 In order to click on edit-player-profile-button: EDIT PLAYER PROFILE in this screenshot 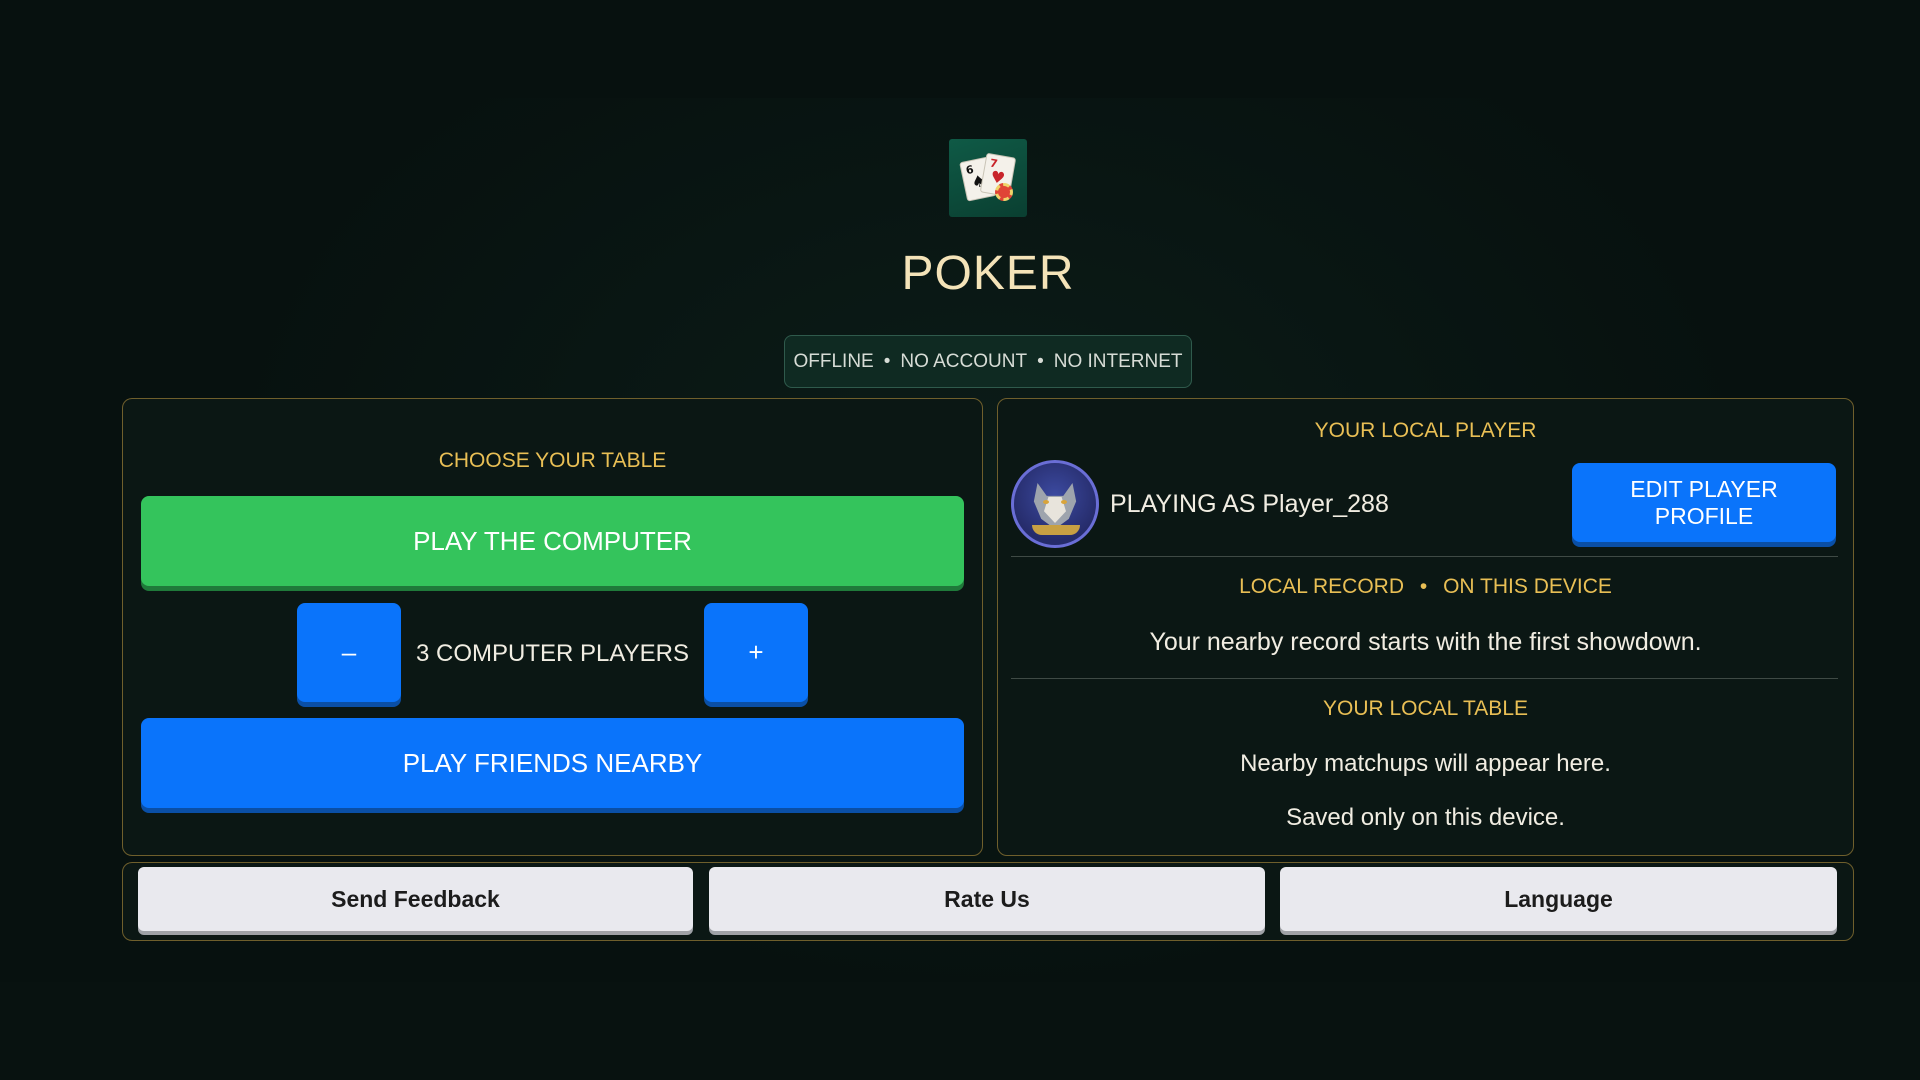, I will do `click(1704, 502)`.